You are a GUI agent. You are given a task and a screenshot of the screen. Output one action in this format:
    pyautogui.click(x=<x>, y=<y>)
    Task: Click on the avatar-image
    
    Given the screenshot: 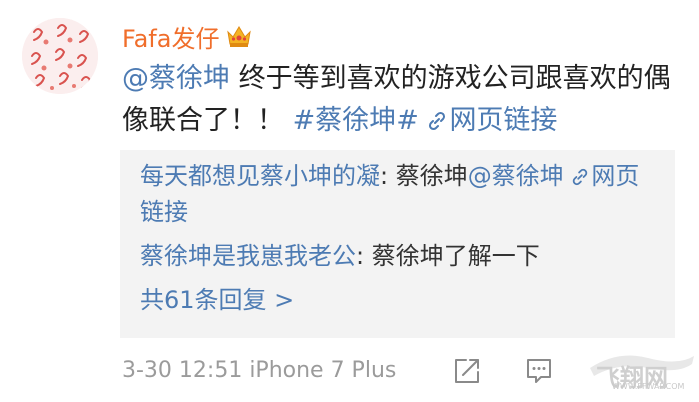 What is the action you would take?
    pyautogui.click(x=60, y=56)
    